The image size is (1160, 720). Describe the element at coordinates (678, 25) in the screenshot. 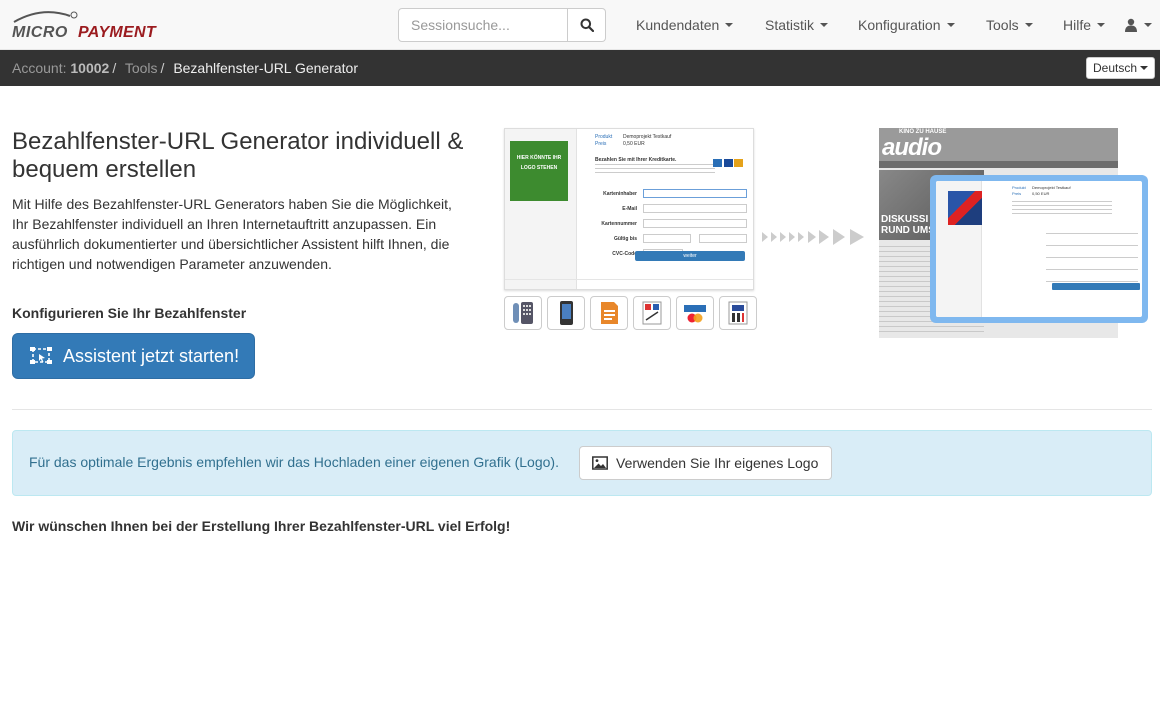

I see `nav-kundendaten-label: Kundendaten` at that location.